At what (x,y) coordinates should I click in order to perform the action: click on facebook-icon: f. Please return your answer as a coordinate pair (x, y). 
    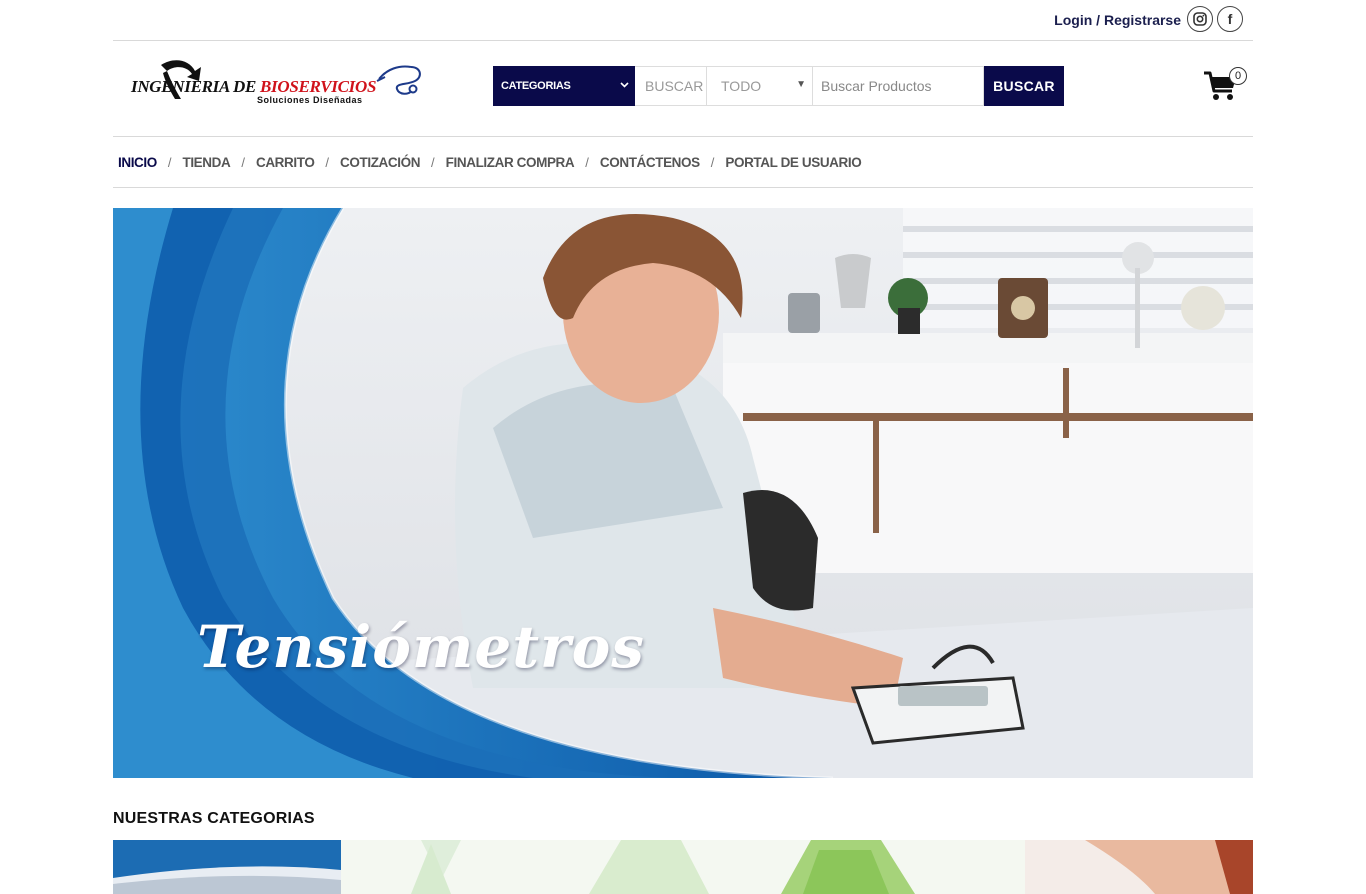
    Looking at the image, I should click on (1230, 19).